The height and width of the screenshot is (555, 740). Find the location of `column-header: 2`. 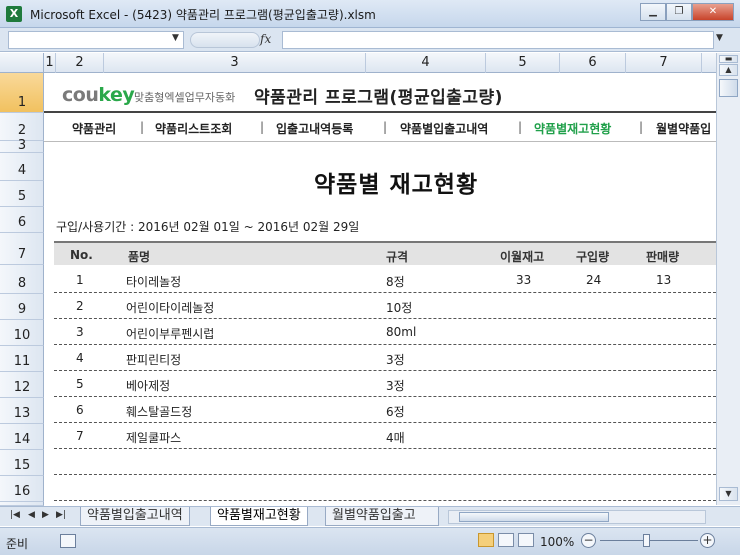

column-header: 2 is located at coordinates (80, 63).